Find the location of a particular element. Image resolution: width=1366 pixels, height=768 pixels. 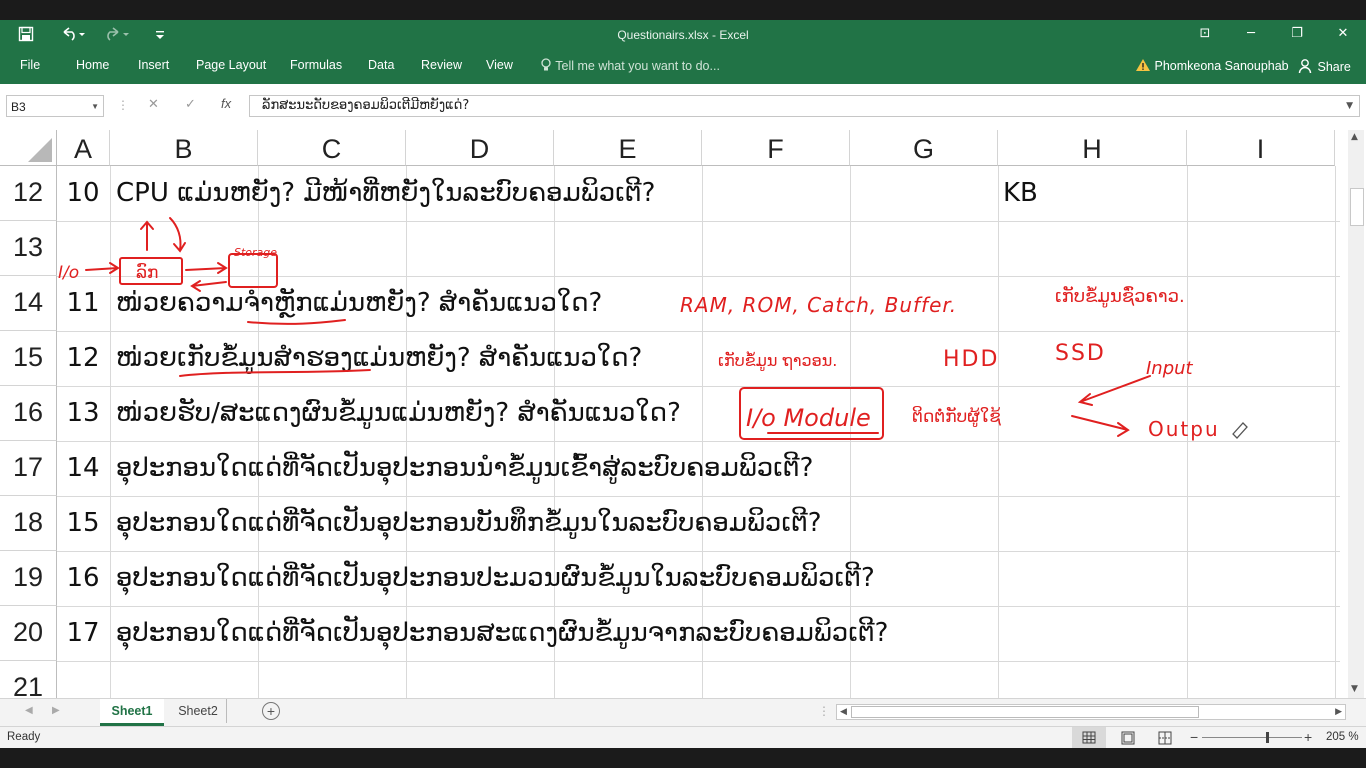

screen-bottom-band is located at coordinates (683, 758).